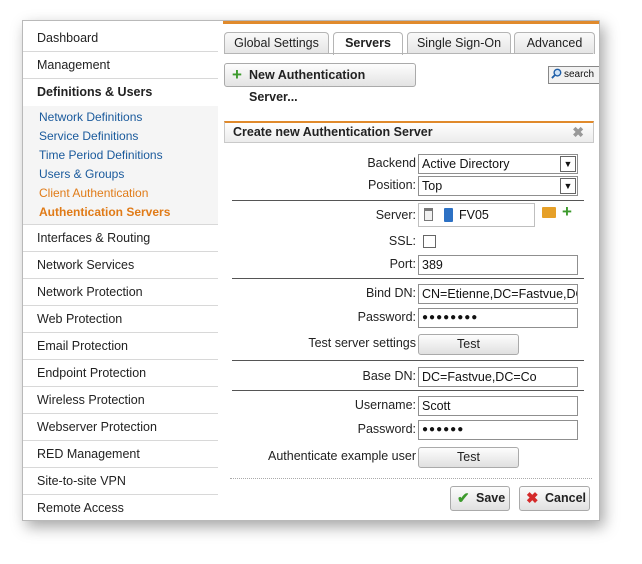 This screenshot has height=564, width=642. Describe the element at coordinates (468, 457) in the screenshot. I see `authenticate-test-button: Test` at that location.